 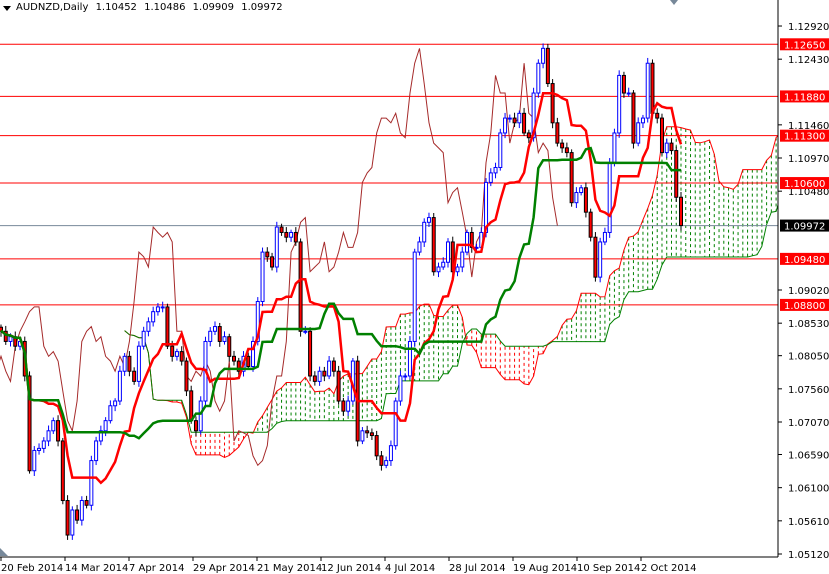 I want to click on price-axis-label: 1.06590, so click(x=808, y=455).